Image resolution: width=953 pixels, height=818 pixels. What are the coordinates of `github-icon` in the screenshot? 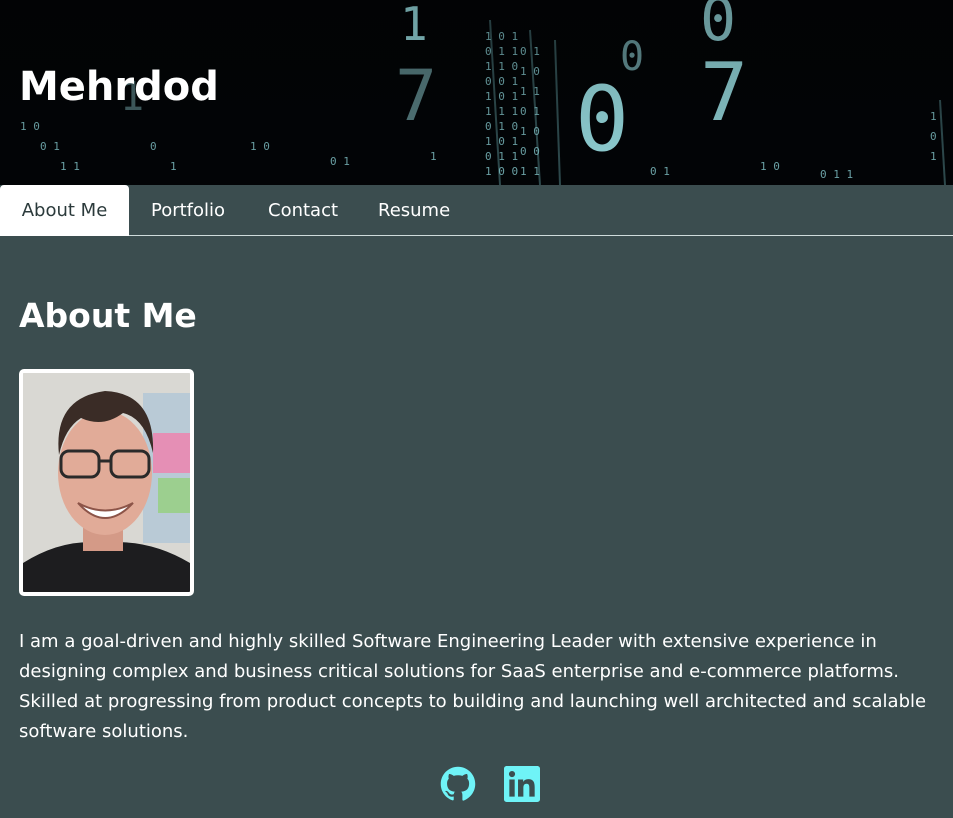 It's located at (458, 784).